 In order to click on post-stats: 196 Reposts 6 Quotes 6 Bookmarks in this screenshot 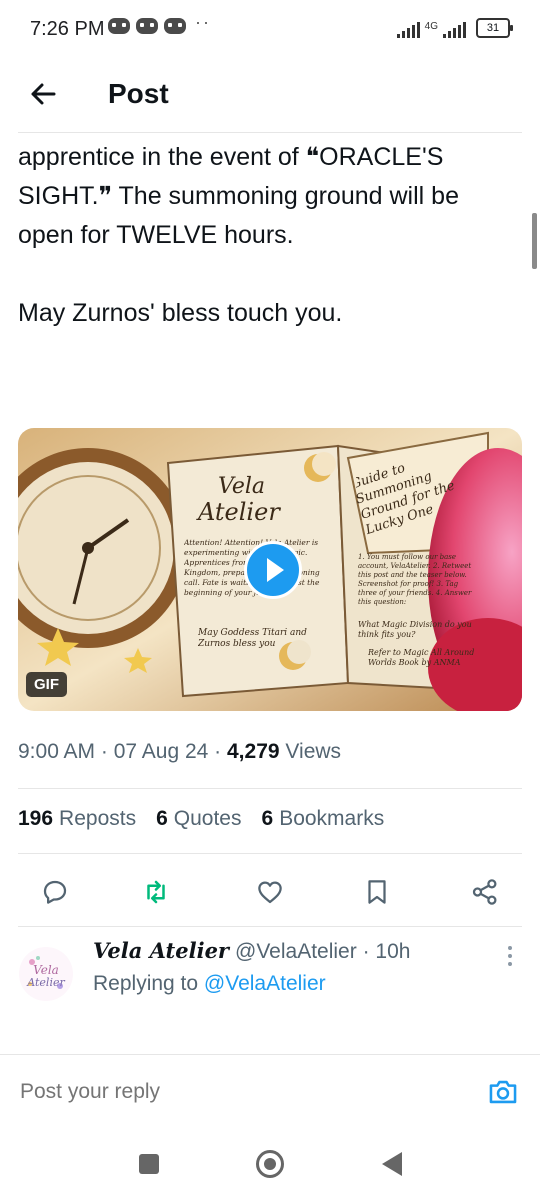, I will do `click(201, 819)`.